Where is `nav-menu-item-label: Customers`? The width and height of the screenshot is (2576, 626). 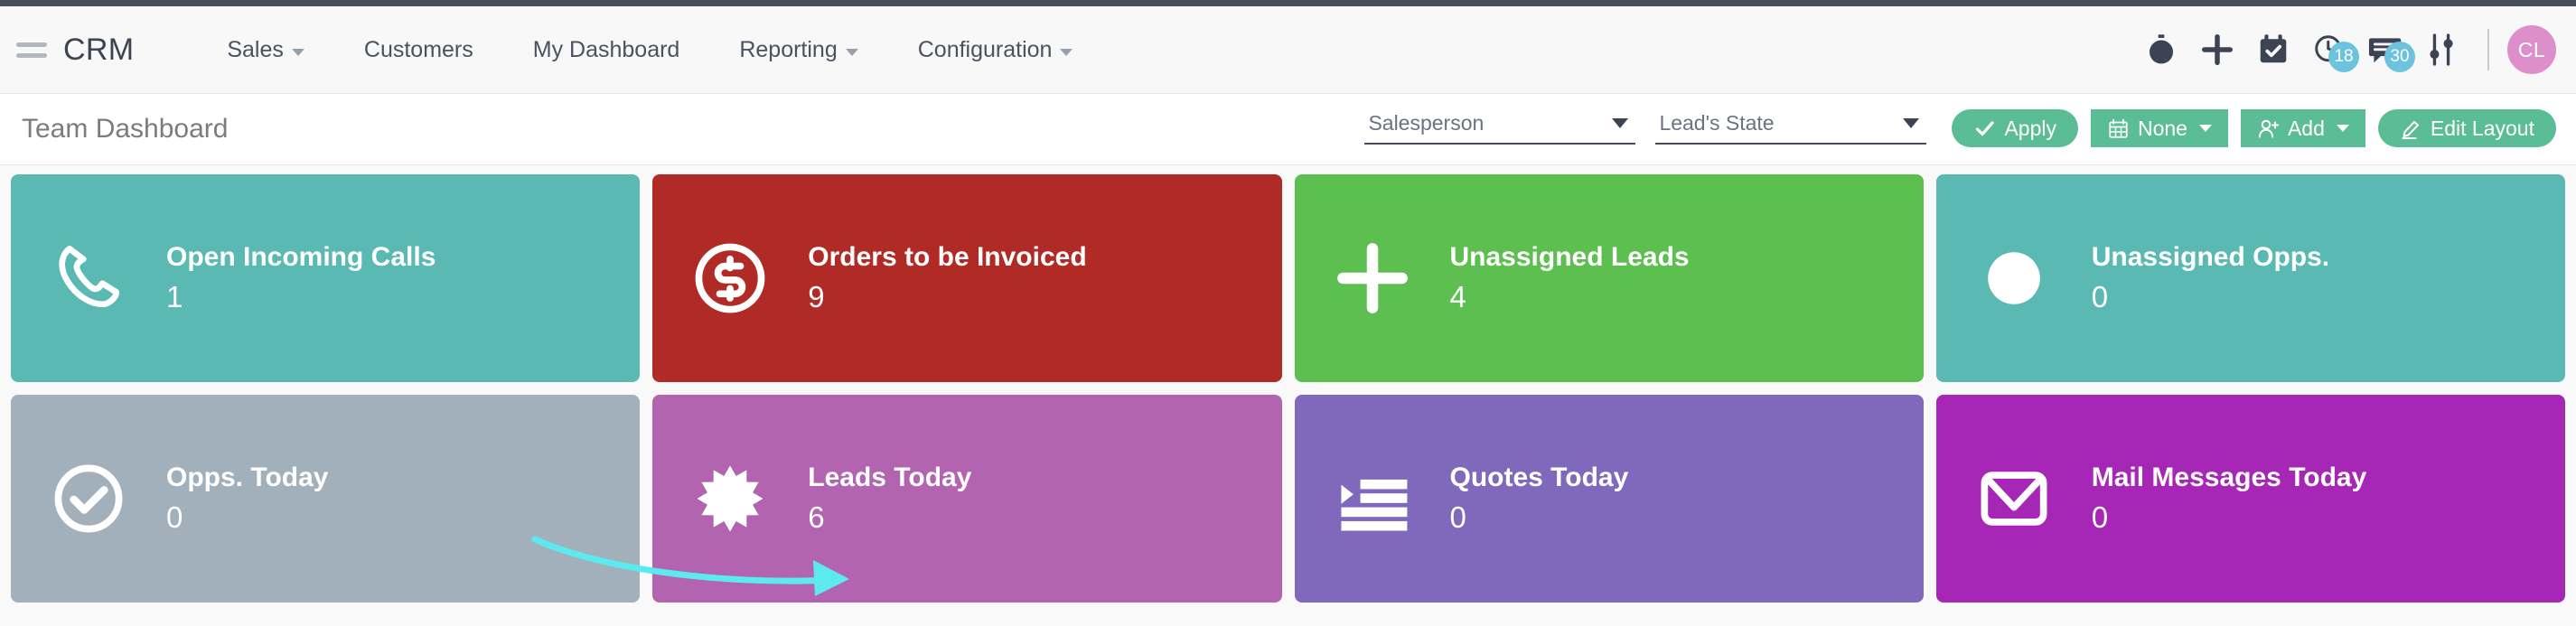 nav-menu-item-label: Customers is located at coordinates (418, 49).